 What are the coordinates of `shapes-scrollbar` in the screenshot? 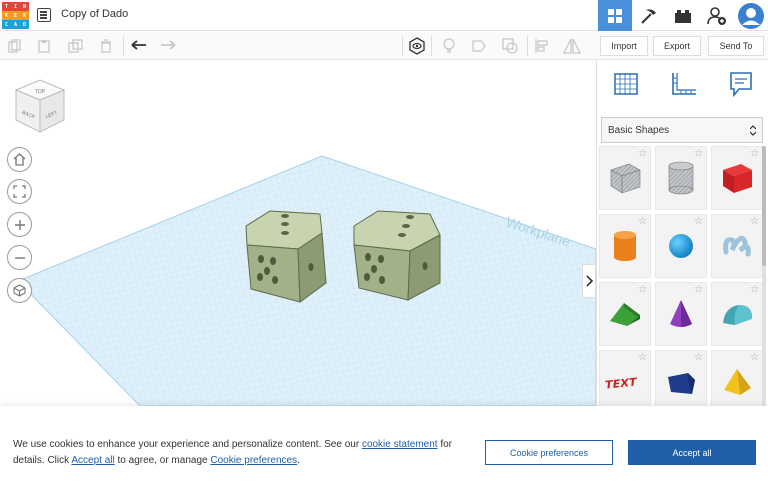 It's located at (764, 276).